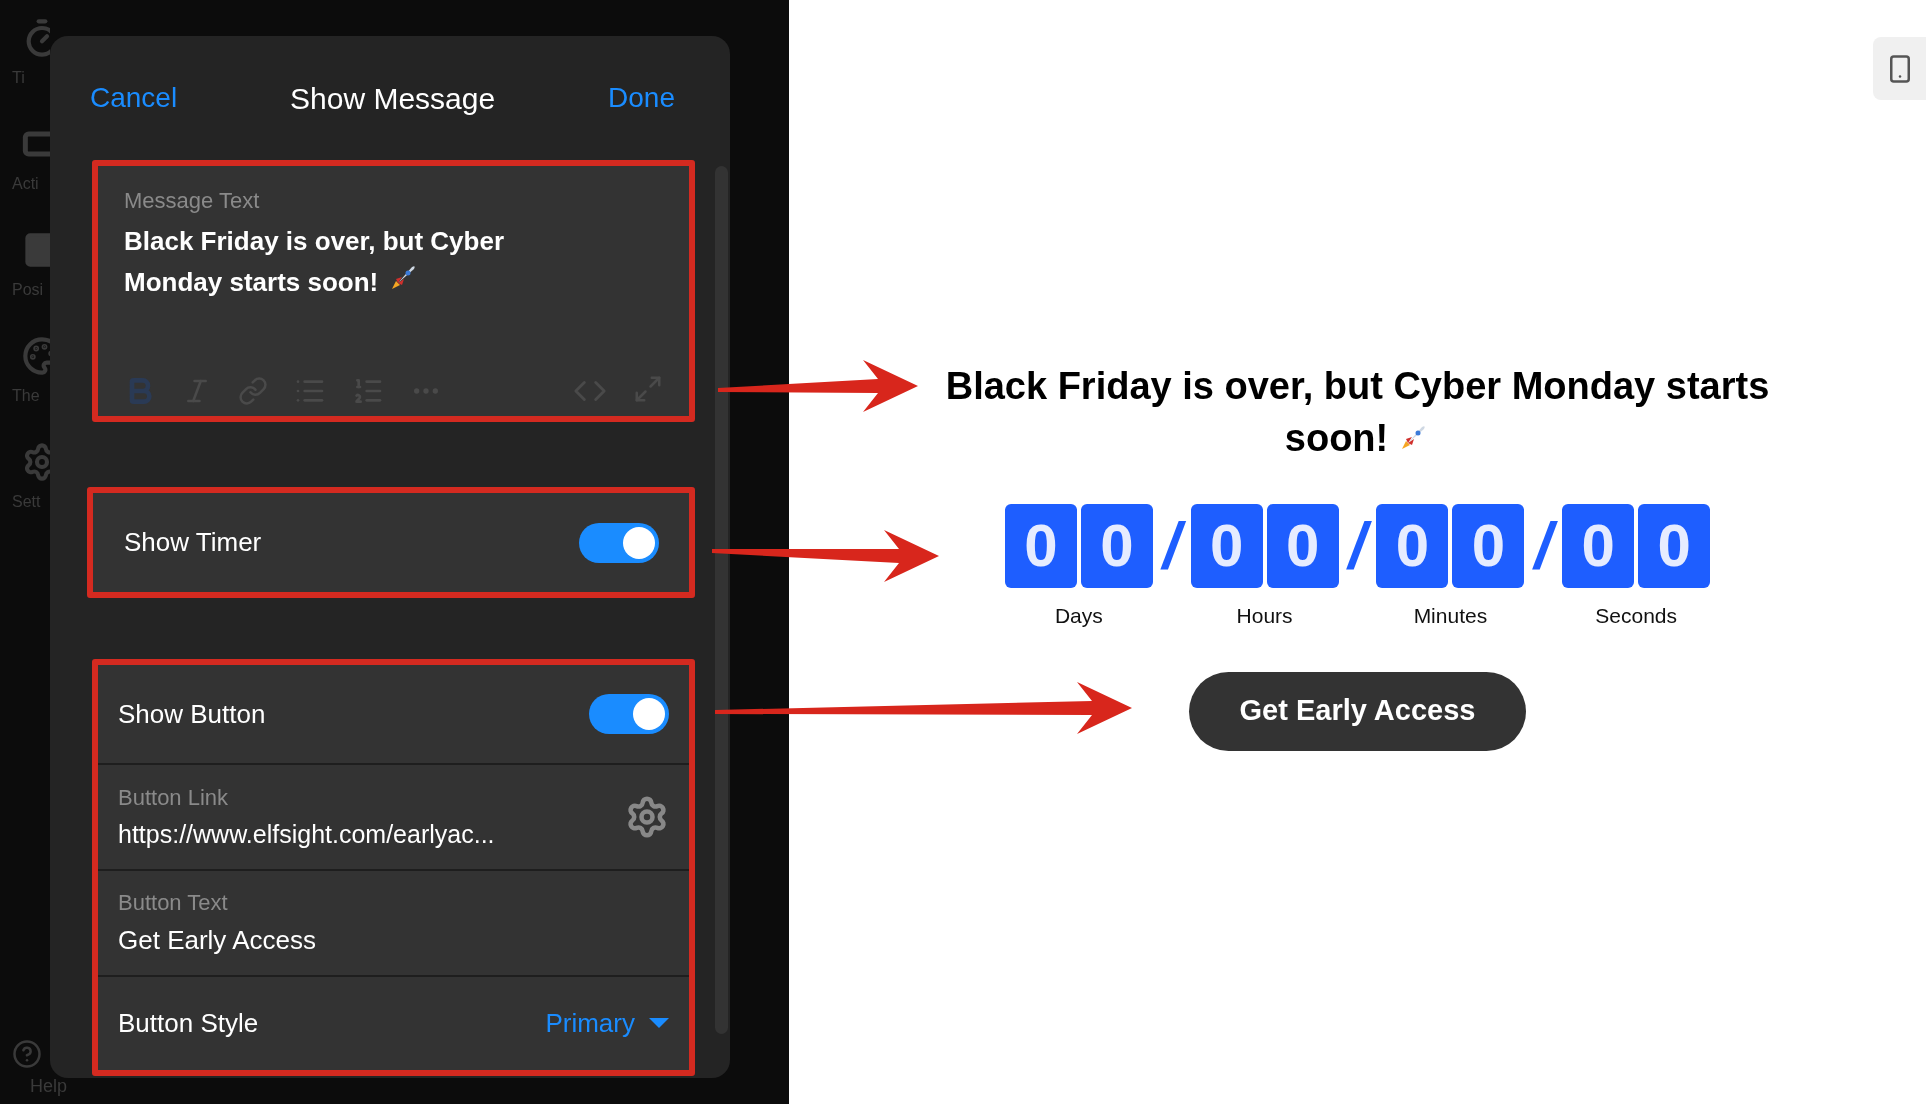 This screenshot has height=1104, width=1926. What do you see at coordinates (193, 542) in the screenshot?
I see `setting-label: Show Timer` at bounding box center [193, 542].